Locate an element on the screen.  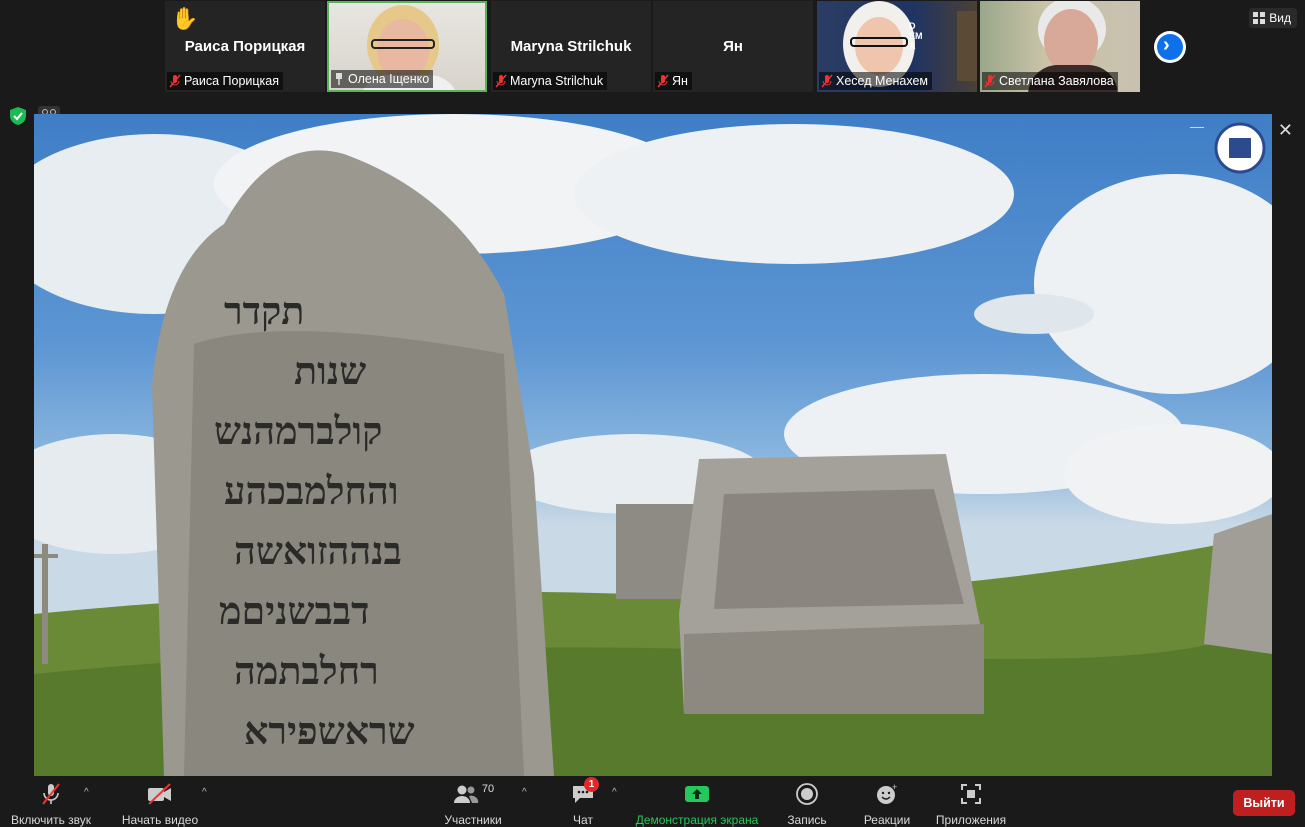
leave-meeting-button: Выйти is located at coordinates (1264, 803).